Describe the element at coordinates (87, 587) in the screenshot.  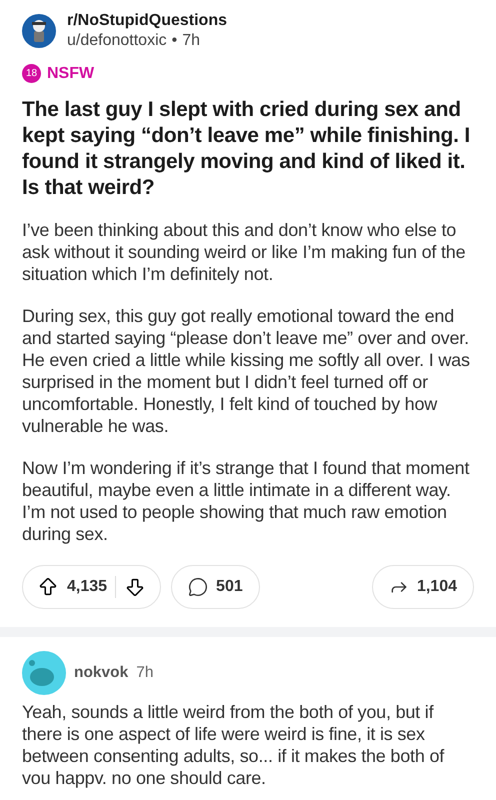
I see `vote-count: 4,135` at that location.